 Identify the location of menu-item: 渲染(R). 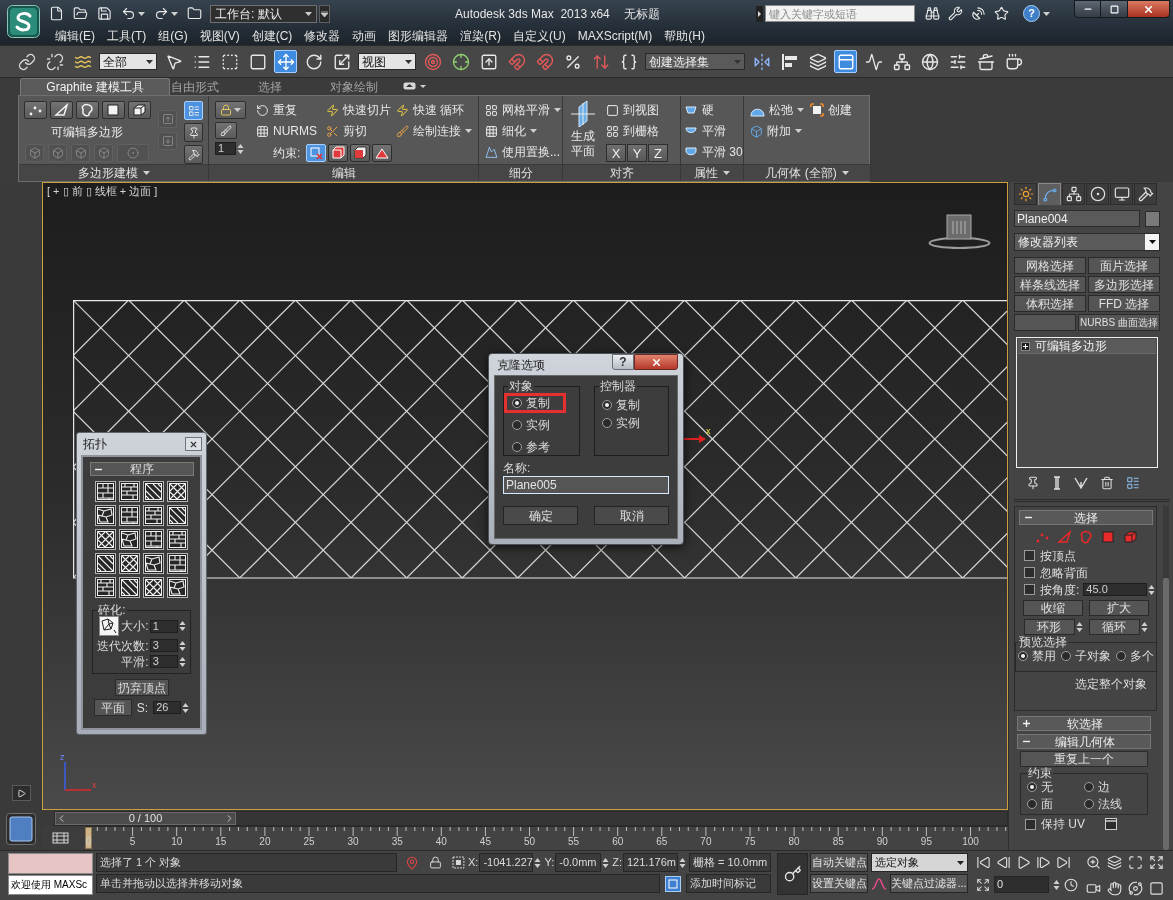
(480, 36).